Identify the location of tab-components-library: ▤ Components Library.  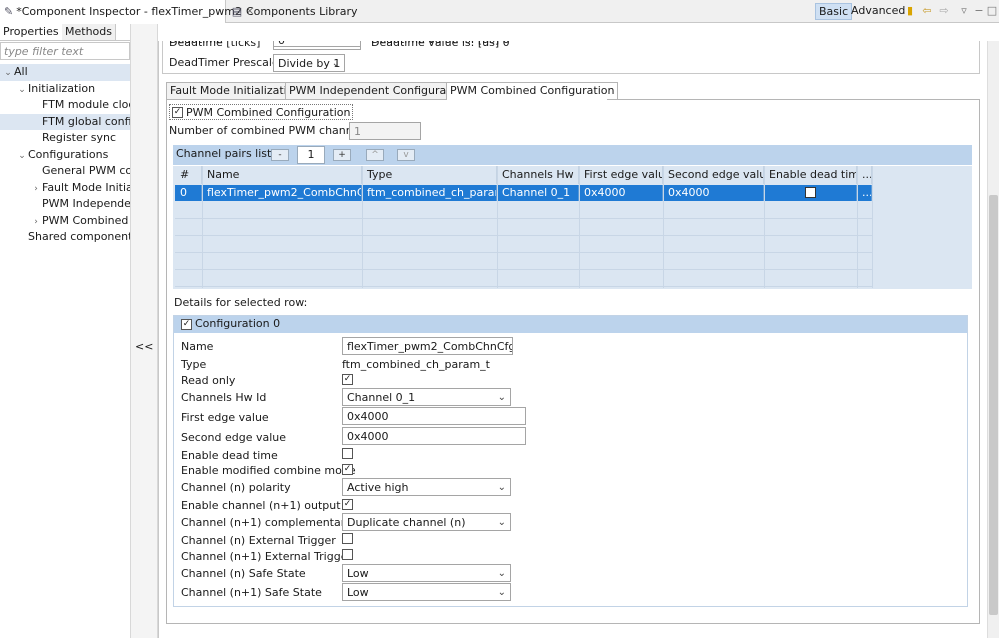
(294, 11).